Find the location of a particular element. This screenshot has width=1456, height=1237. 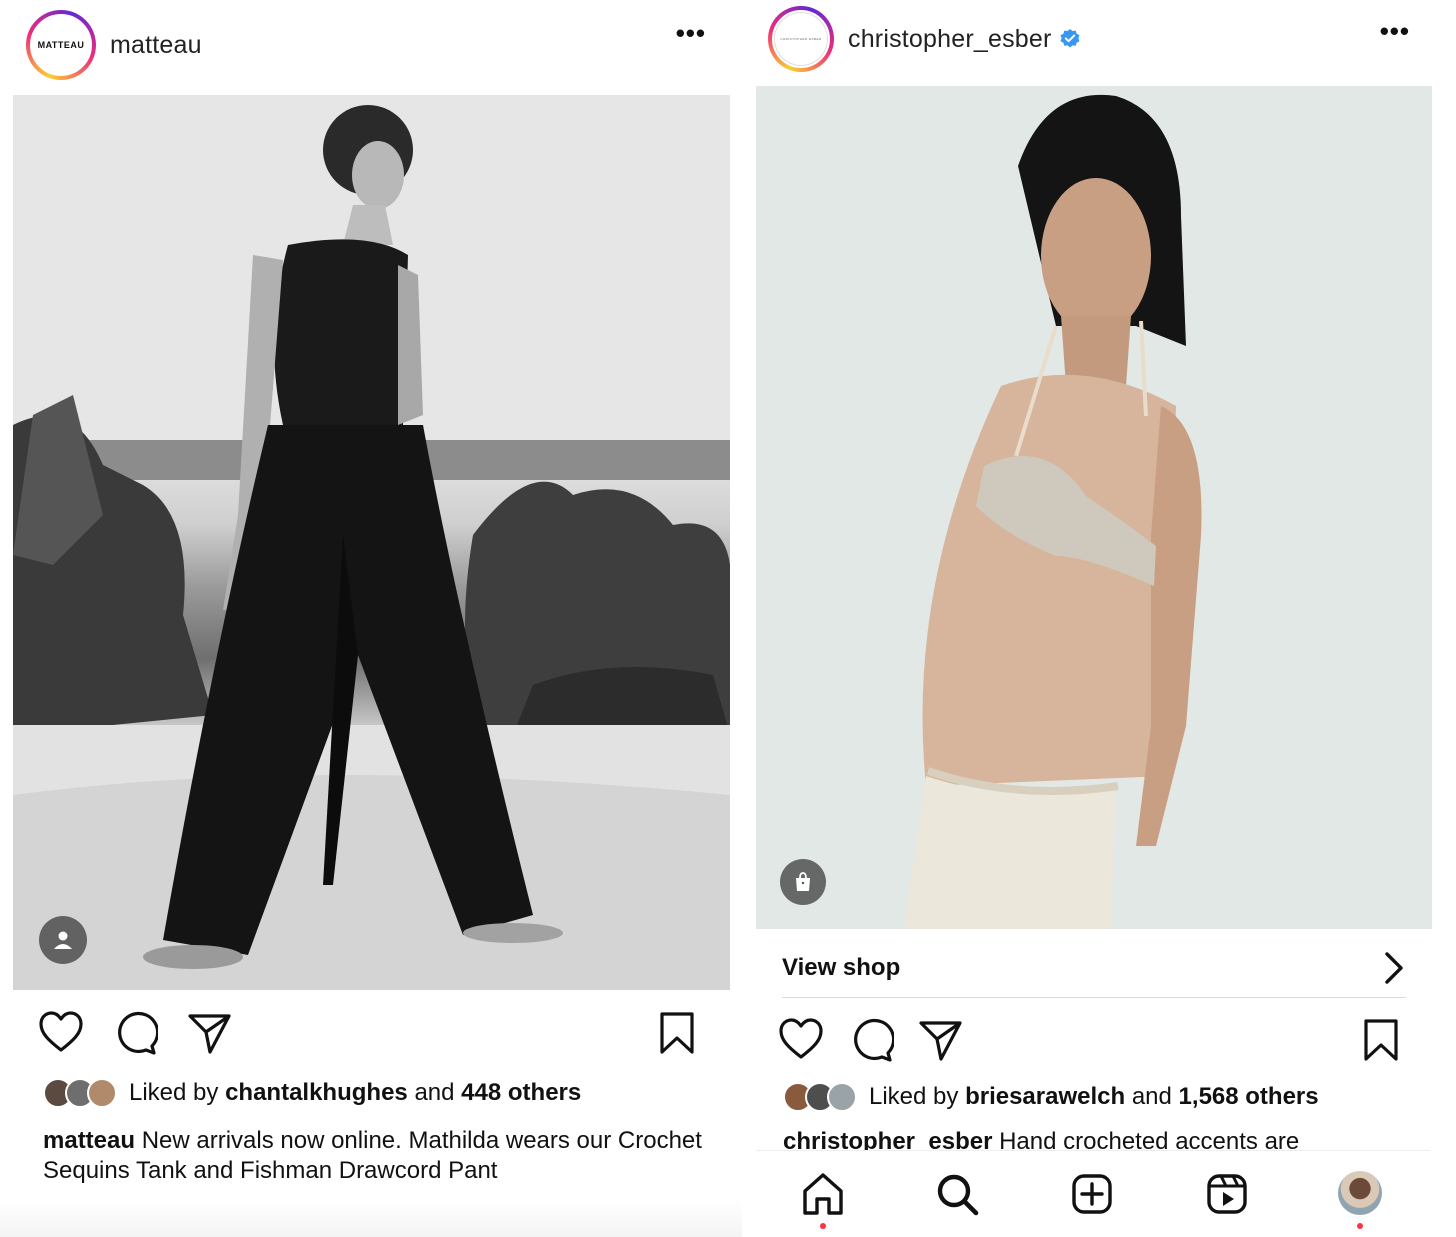

story-ring-avatar: MATTEAU is located at coordinates (61, 45).